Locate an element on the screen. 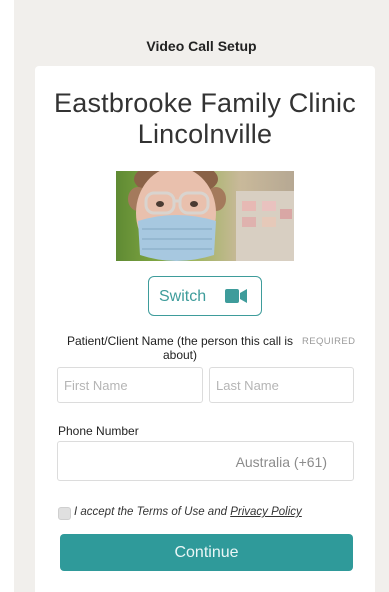 This screenshot has height=592, width=389. required-badge: REQUIRED is located at coordinates (329, 341).